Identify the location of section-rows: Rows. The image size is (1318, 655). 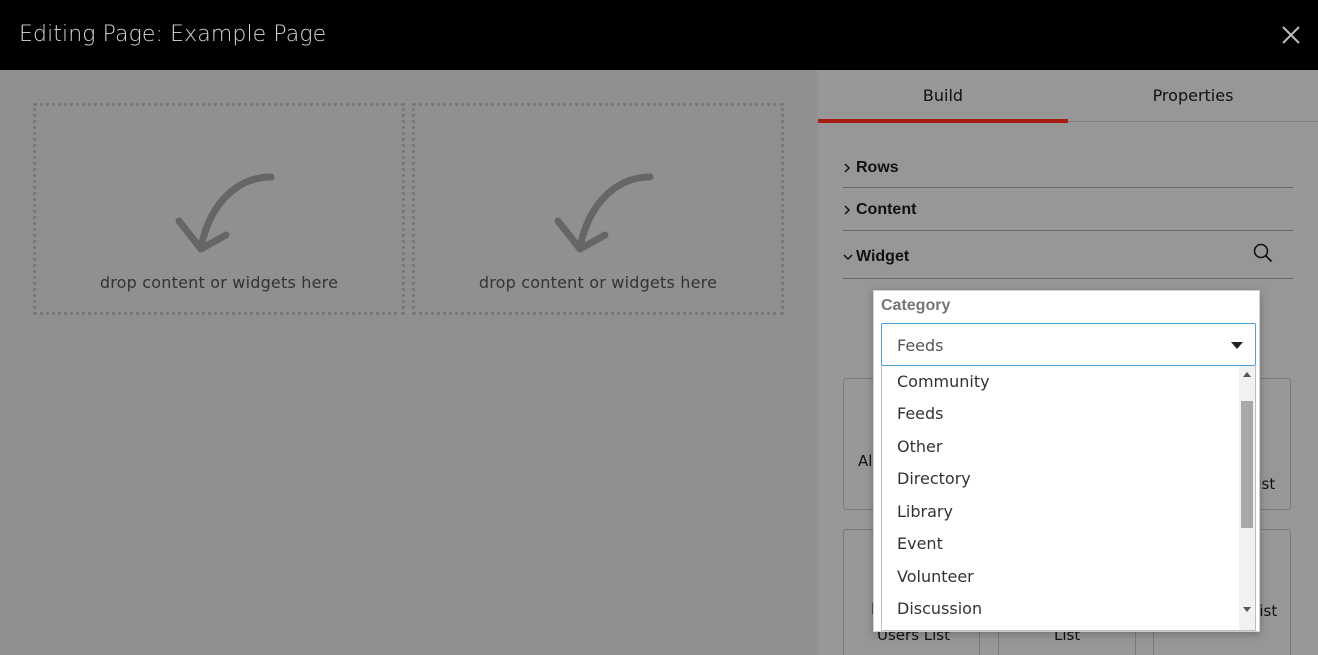
(1068, 167).